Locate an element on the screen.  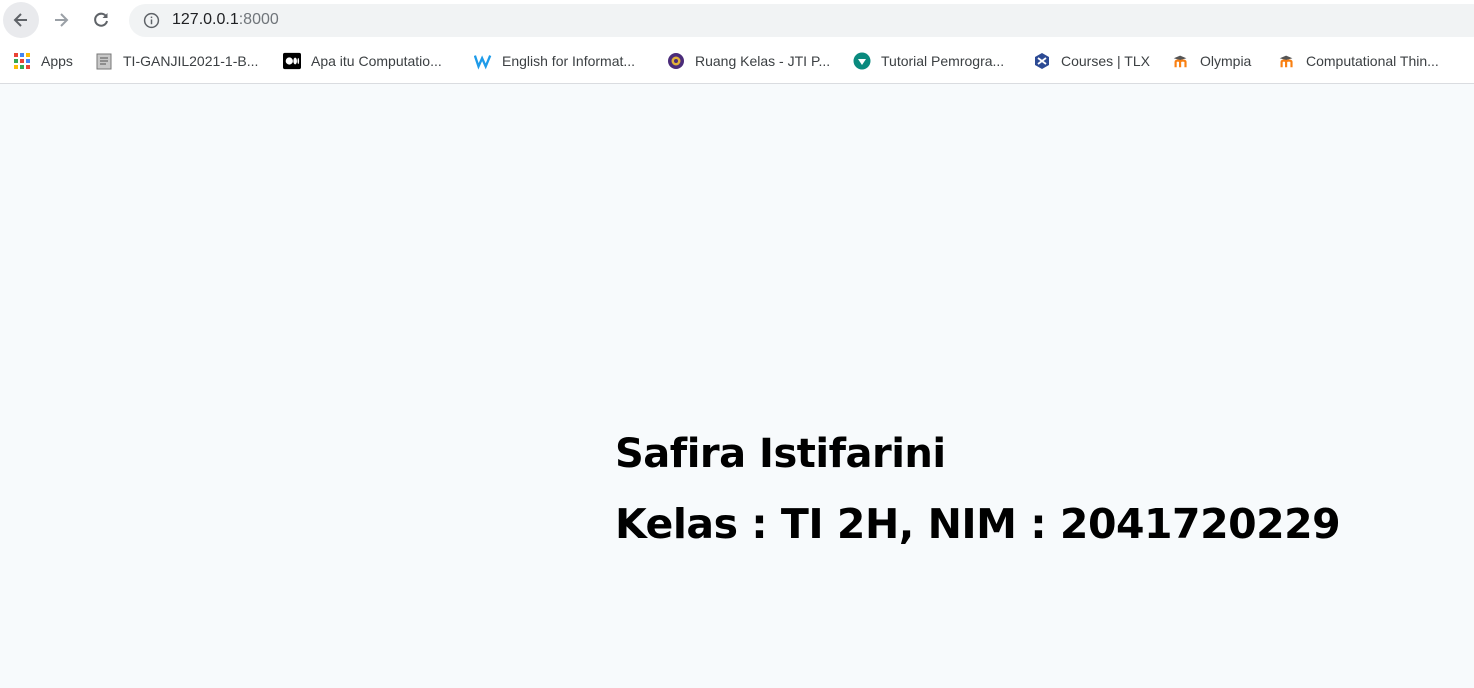
reload-button is located at coordinates (101, 20).